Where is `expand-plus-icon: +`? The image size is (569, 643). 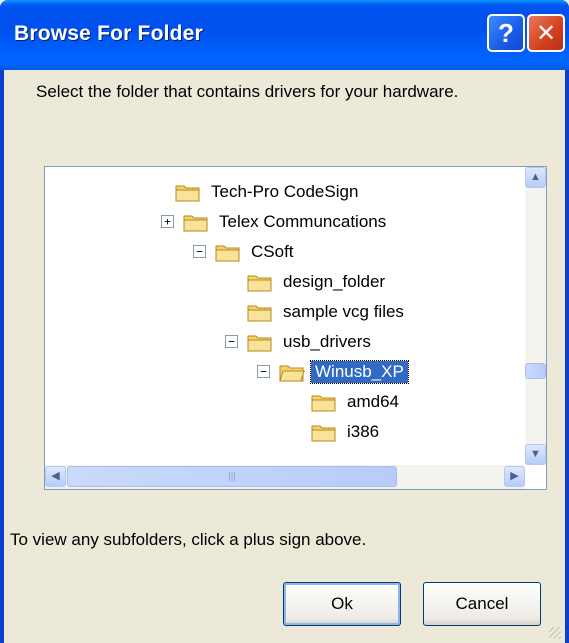 expand-plus-icon: + is located at coordinates (167, 221).